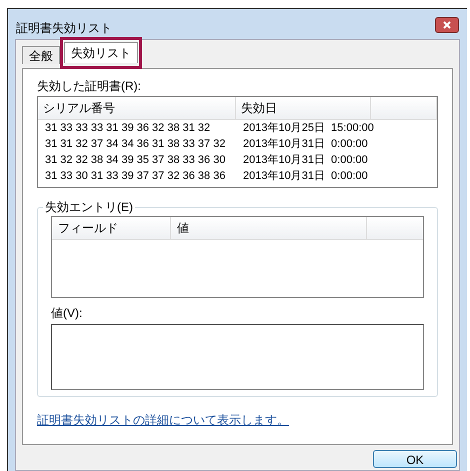  What do you see at coordinates (111, 228) in the screenshot?
I see `column-header: フィールド` at bounding box center [111, 228].